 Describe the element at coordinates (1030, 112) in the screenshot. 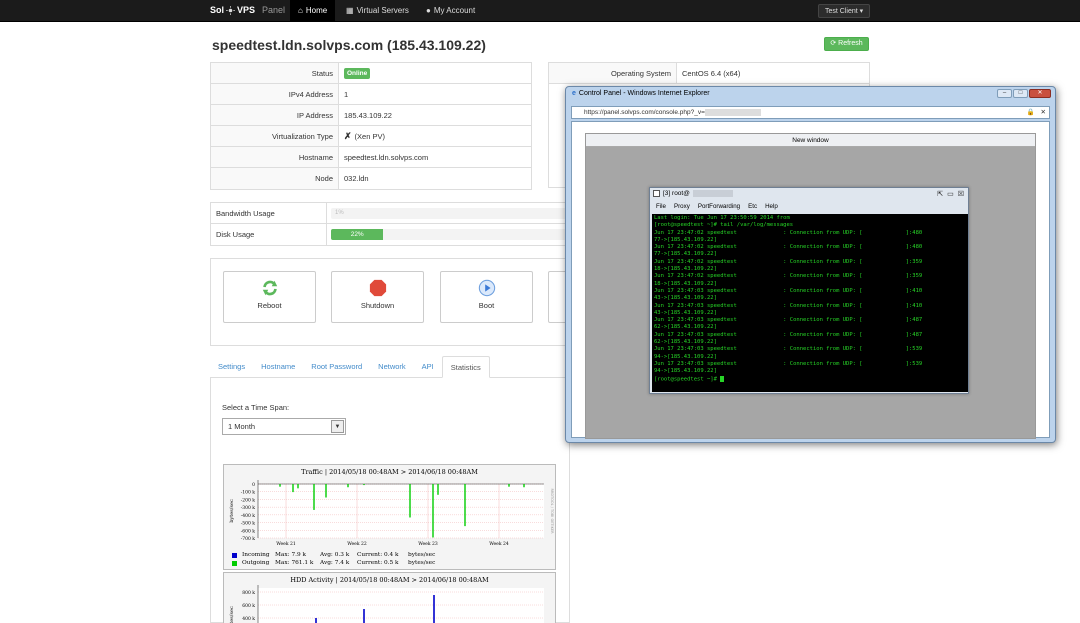

I see `lock-icon: 🔒` at that location.